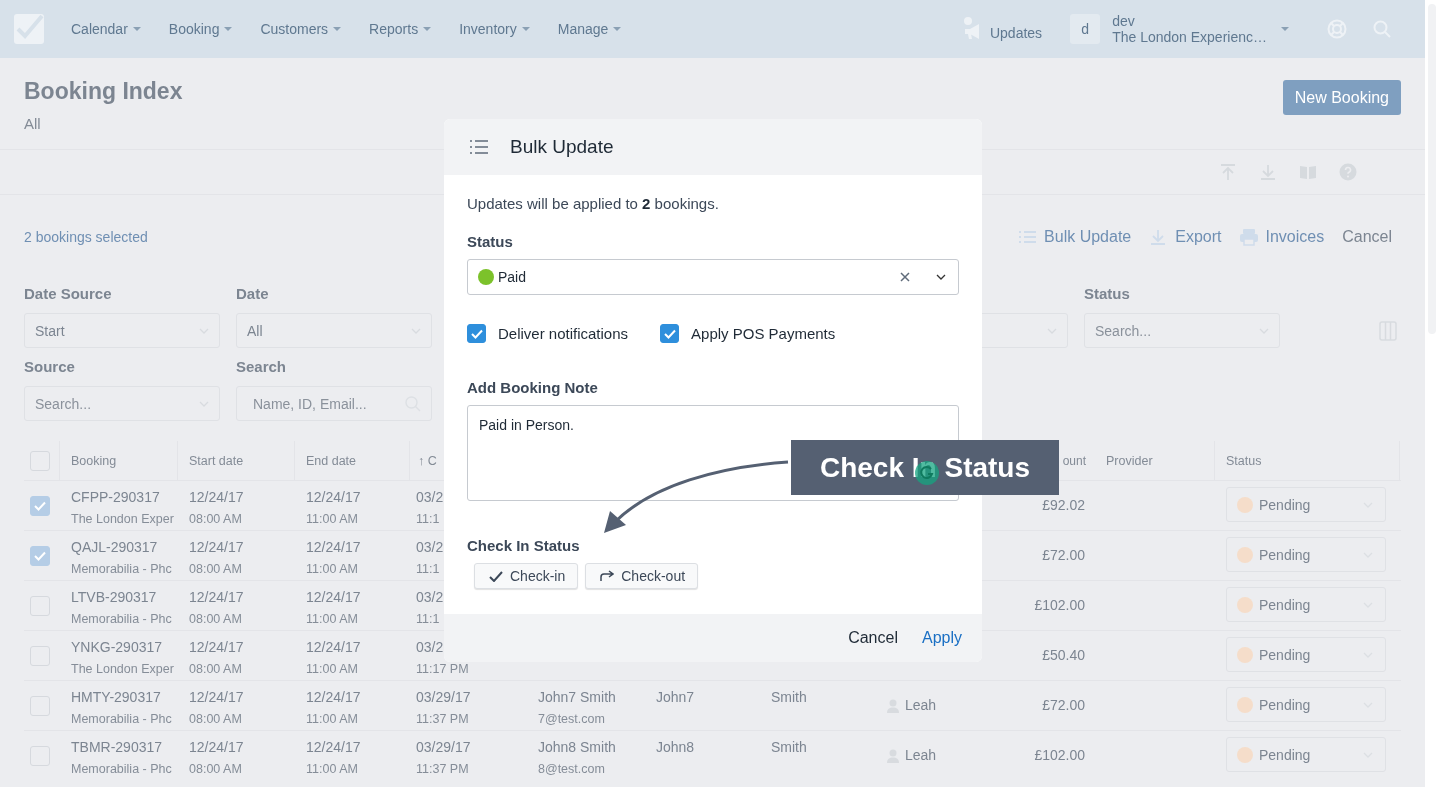 The image size is (1439, 787). I want to click on column-header: ↑ C, so click(427, 460).